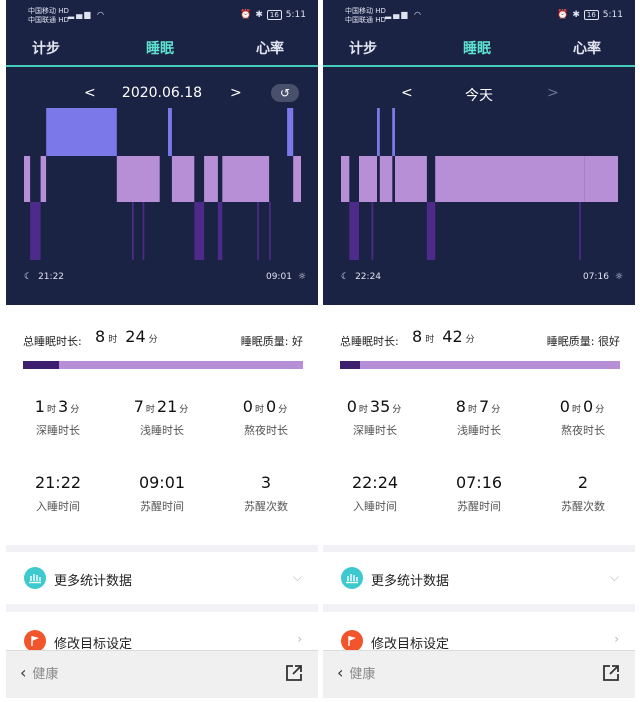 The width and height of the screenshot is (640, 702). What do you see at coordinates (58, 493) in the screenshot?
I see `fall-asleep-stat: 21:22 入睡时间` at bounding box center [58, 493].